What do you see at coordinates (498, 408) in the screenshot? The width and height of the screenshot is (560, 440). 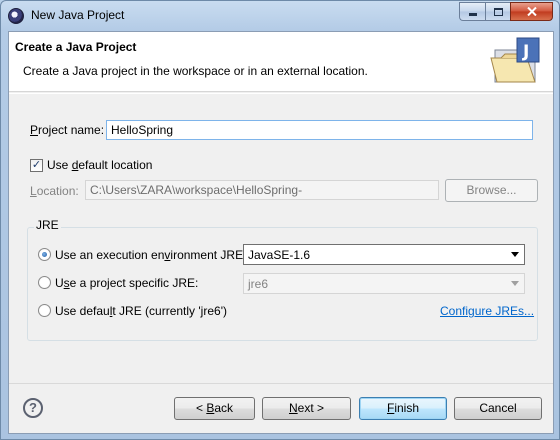 I see `cancel-button: Cancel` at bounding box center [498, 408].